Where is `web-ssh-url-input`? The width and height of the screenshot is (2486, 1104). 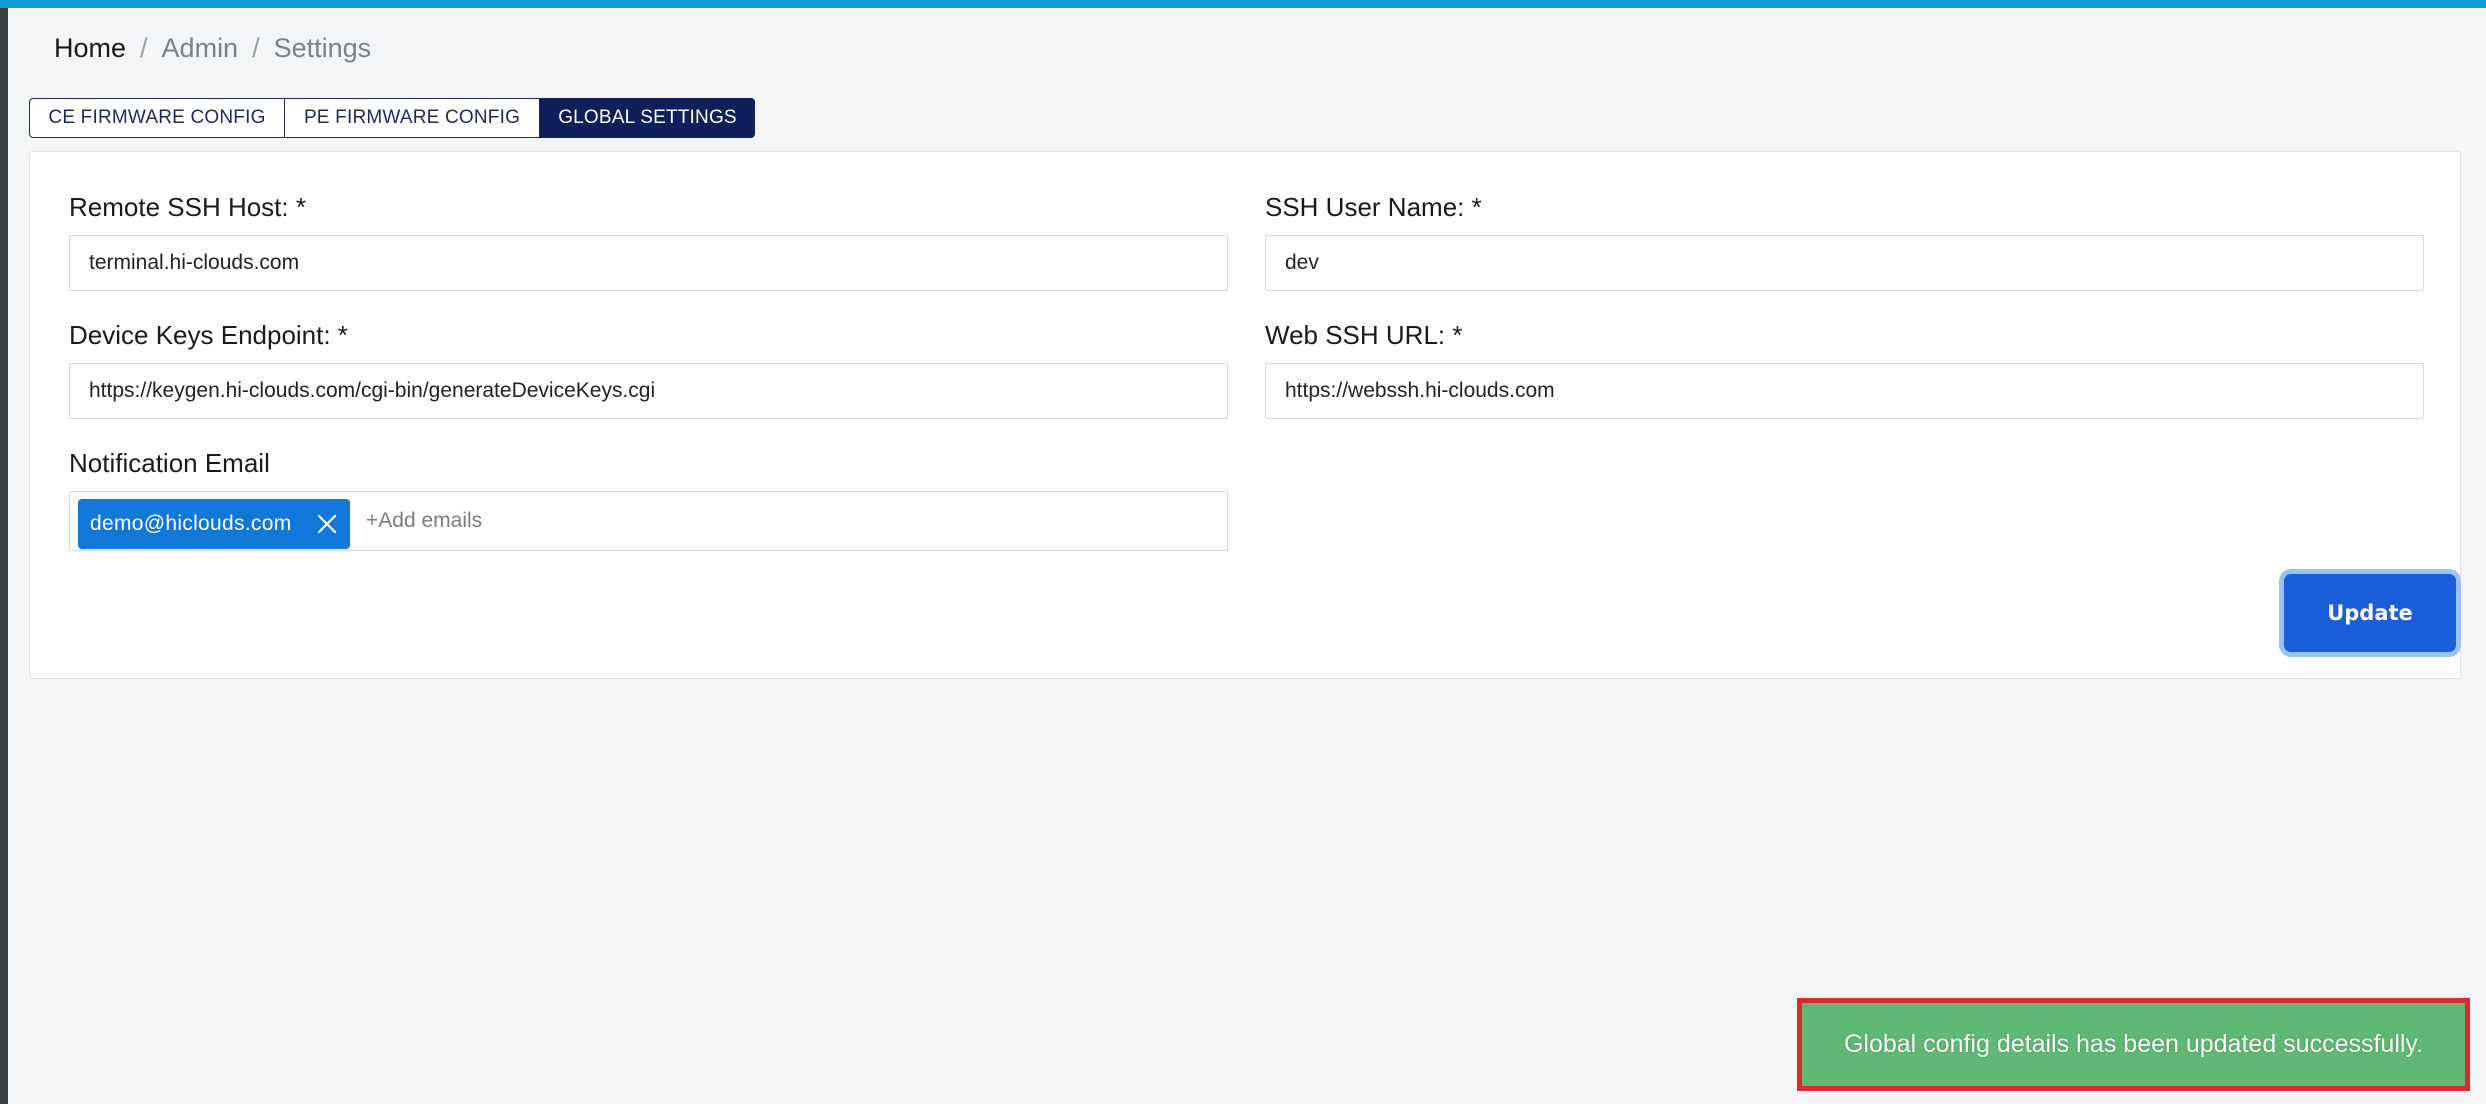
web-ssh-url-input is located at coordinates (1844, 391).